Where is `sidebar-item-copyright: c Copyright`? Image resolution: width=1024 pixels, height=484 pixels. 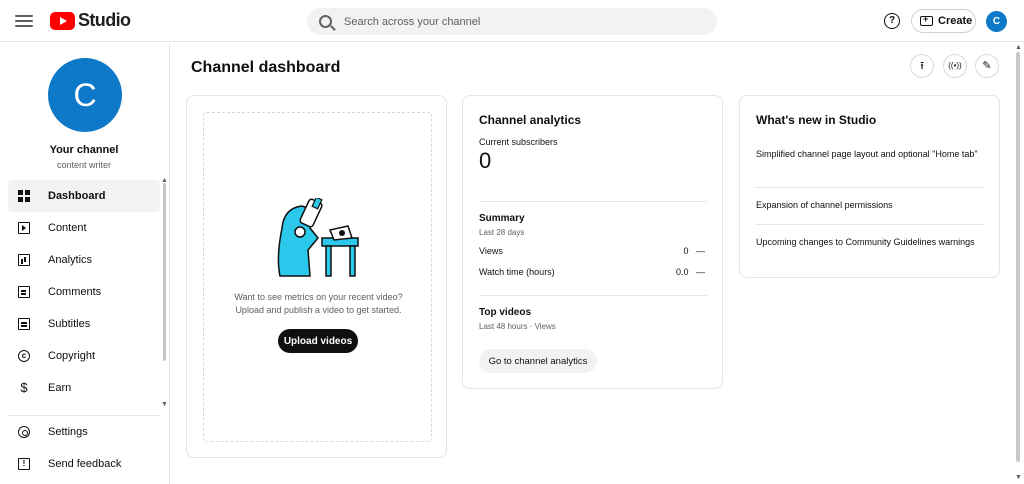 sidebar-item-copyright: c Copyright is located at coordinates (84, 356).